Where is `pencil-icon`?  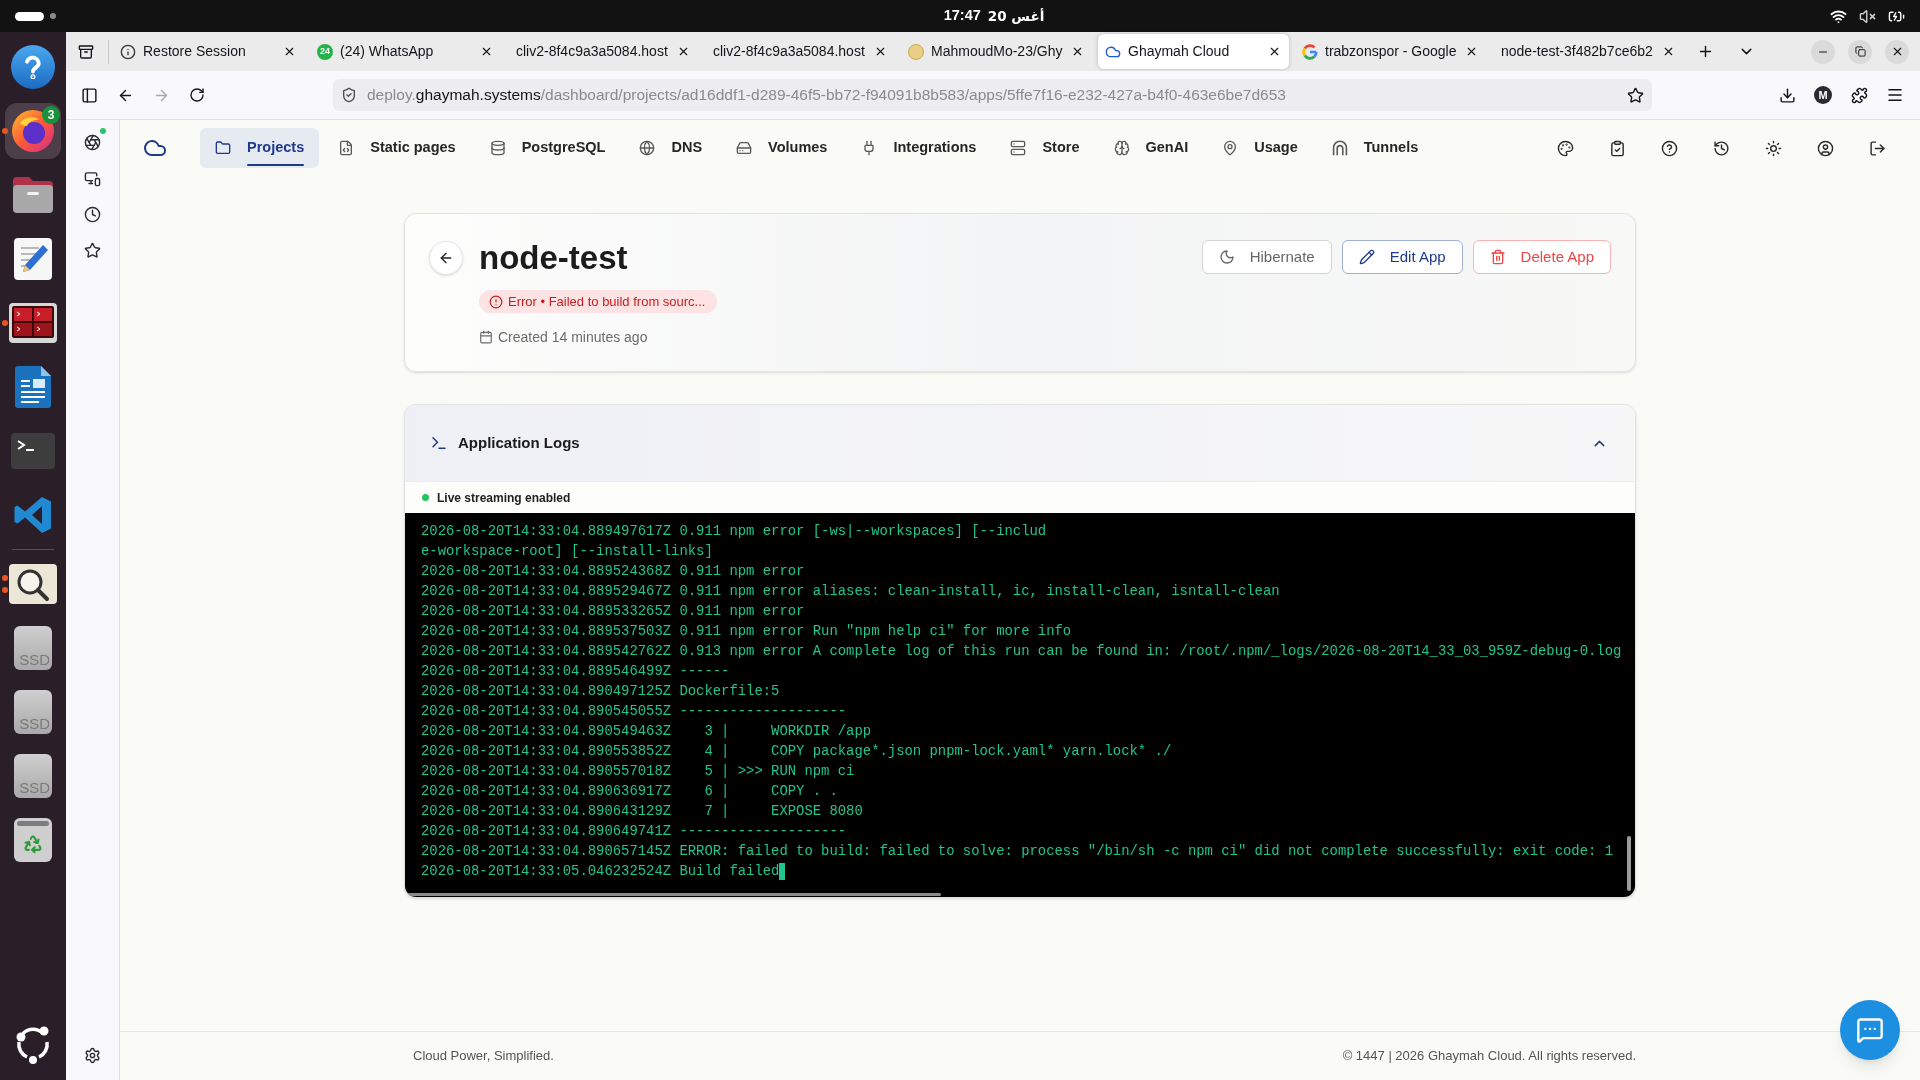
pencil-icon is located at coordinates (1366, 257).